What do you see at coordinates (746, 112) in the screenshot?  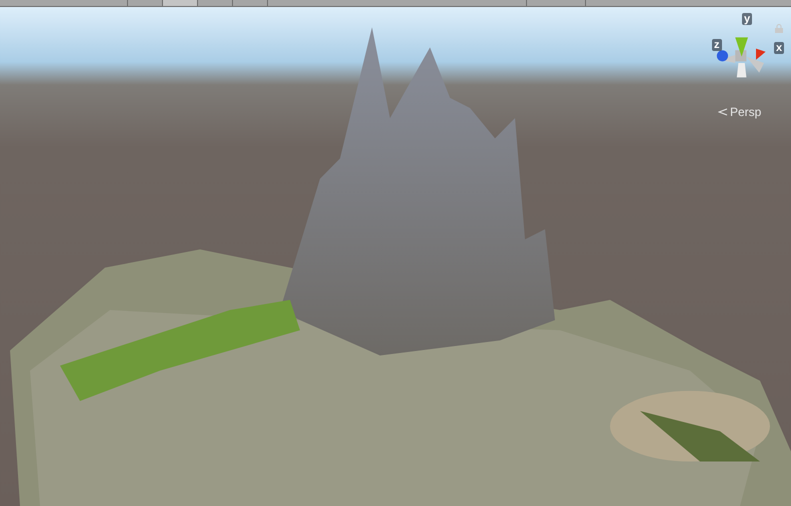 I see `projection-label: Persp` at bounding box center [746, 112].